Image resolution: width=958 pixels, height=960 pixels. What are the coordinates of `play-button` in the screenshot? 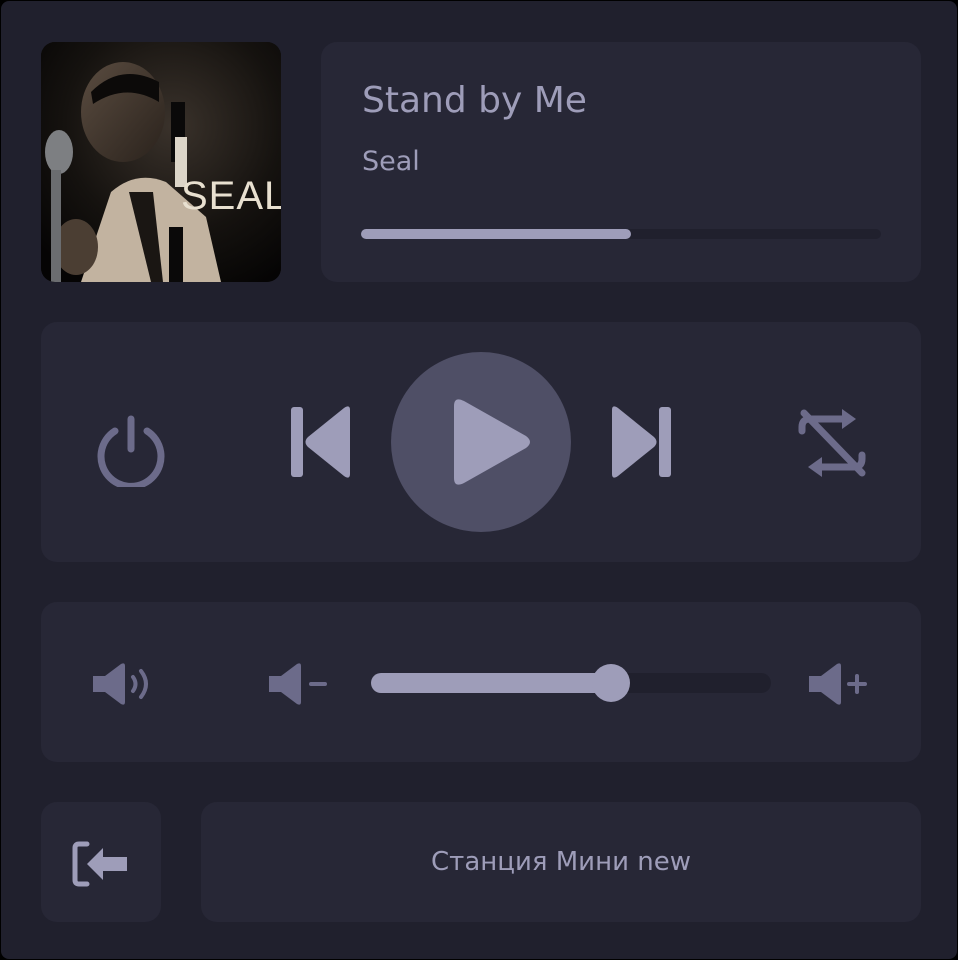 It's located at (481, 442).